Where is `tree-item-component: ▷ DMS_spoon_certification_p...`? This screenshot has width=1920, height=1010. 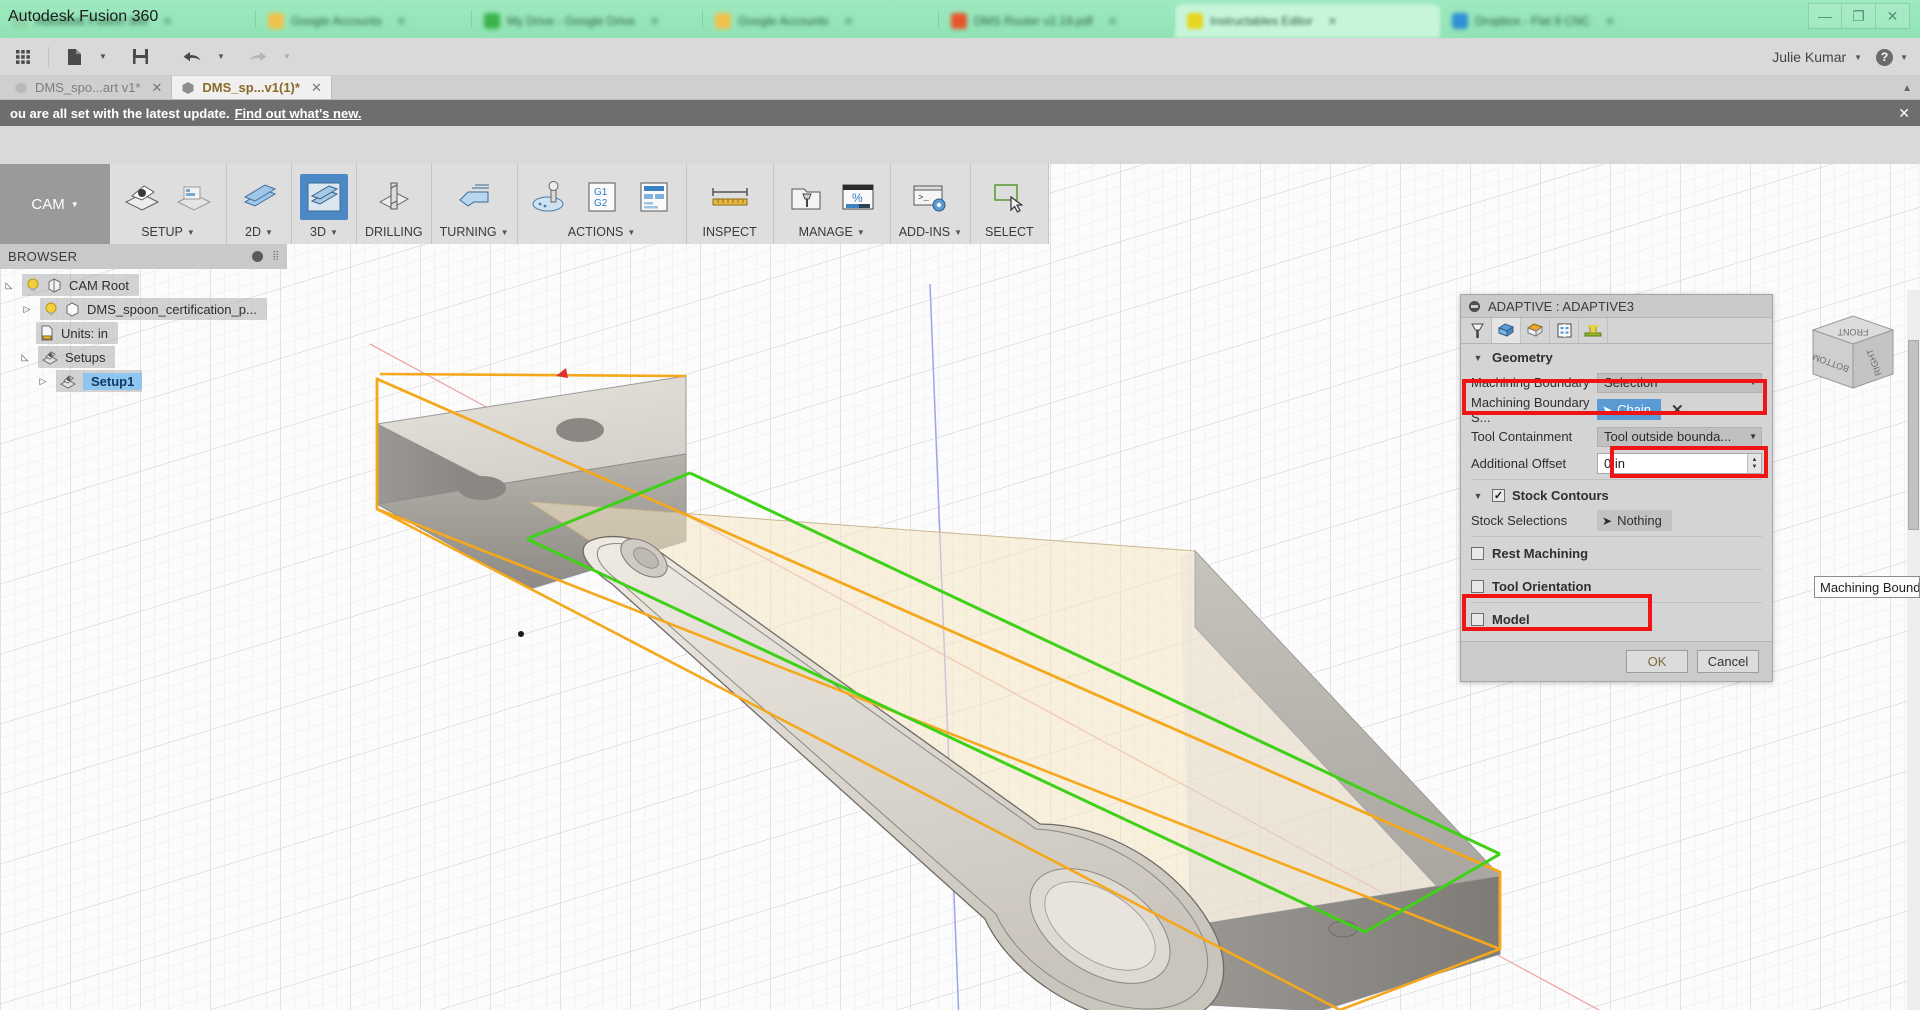
tree-item-component: ▷ DMS_spoon_certification_p... is located at coordinates (143, 309).